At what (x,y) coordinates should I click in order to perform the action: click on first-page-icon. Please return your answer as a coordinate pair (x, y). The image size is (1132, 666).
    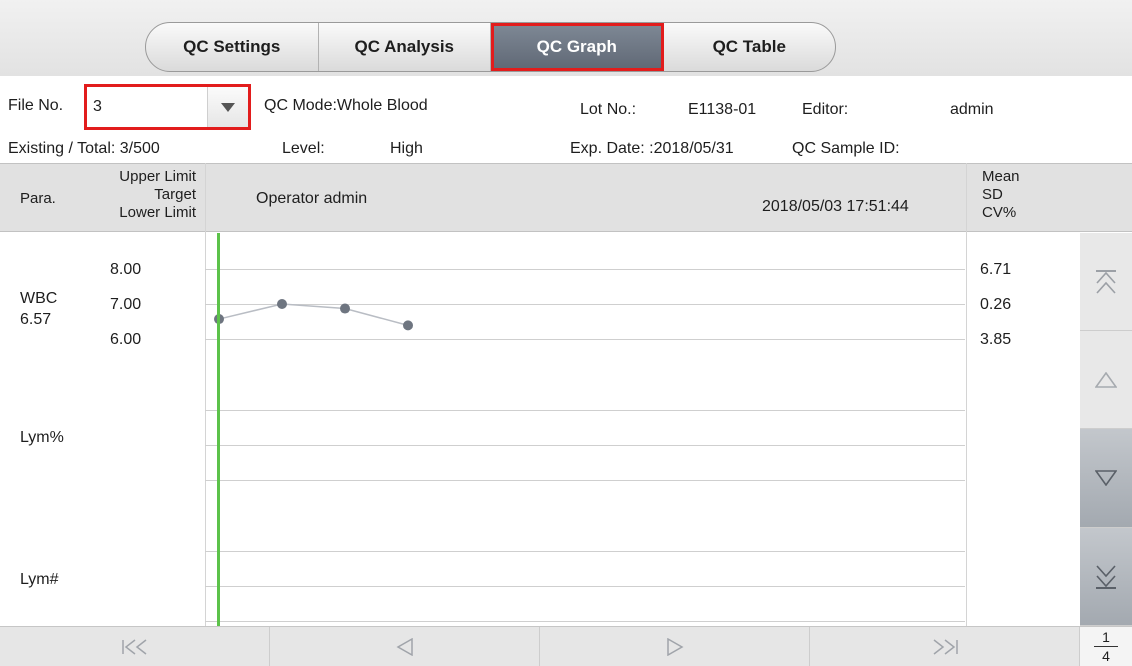
    Looking at the image, I should click on (133, 646).